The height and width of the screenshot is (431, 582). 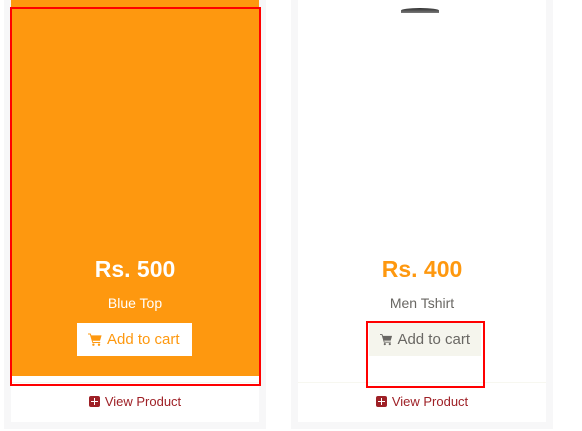 What do you see at coordinates (422, 303) in the screenshot?
I see `product-name: Men Tshirt` at bounding box center [422, 303].